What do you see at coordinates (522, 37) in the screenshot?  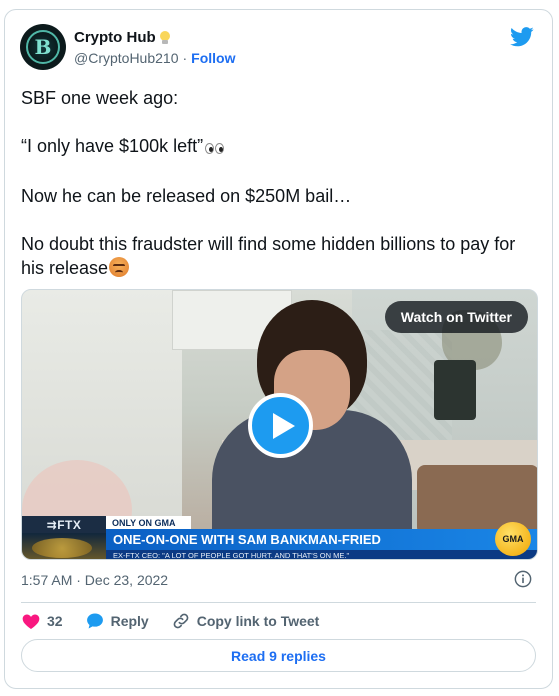 I see `twitter-bird-icon` at bounding box center [522, 37].